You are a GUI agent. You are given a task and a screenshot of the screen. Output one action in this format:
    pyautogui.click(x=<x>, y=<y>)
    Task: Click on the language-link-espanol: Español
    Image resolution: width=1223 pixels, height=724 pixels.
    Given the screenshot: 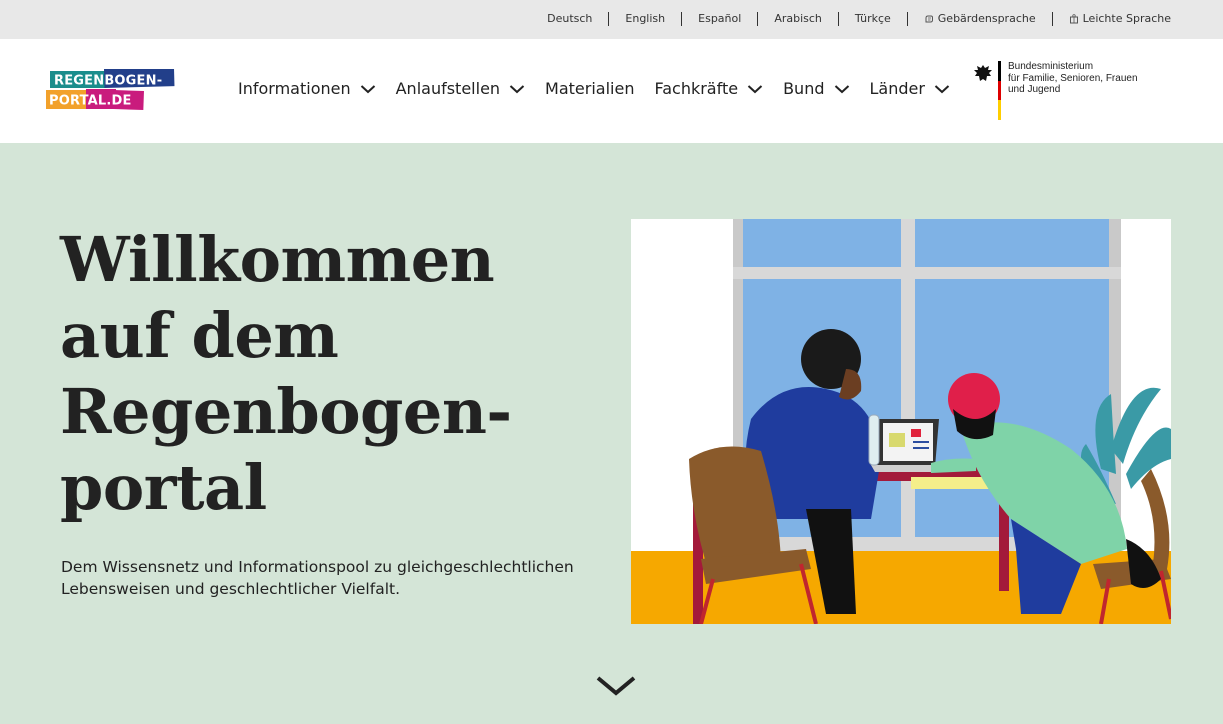 What is the action you would take?
    pyautogui.click(x=719, y=19)
    